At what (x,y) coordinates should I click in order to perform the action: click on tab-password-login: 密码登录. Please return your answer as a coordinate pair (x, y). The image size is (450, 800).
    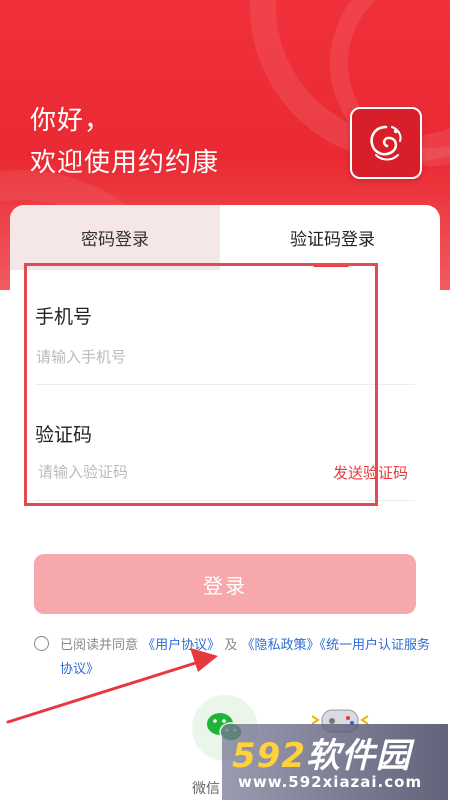
    Looking at the image, I should click on (115, 237).